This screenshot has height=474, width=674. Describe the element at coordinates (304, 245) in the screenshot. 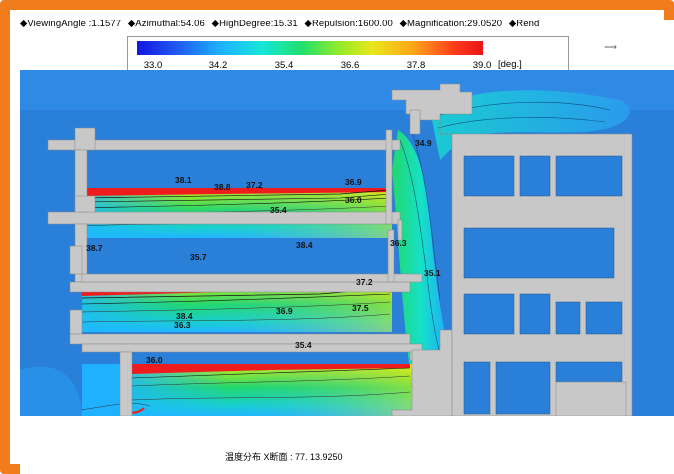

I see `contour-label: 38.4` at that location.